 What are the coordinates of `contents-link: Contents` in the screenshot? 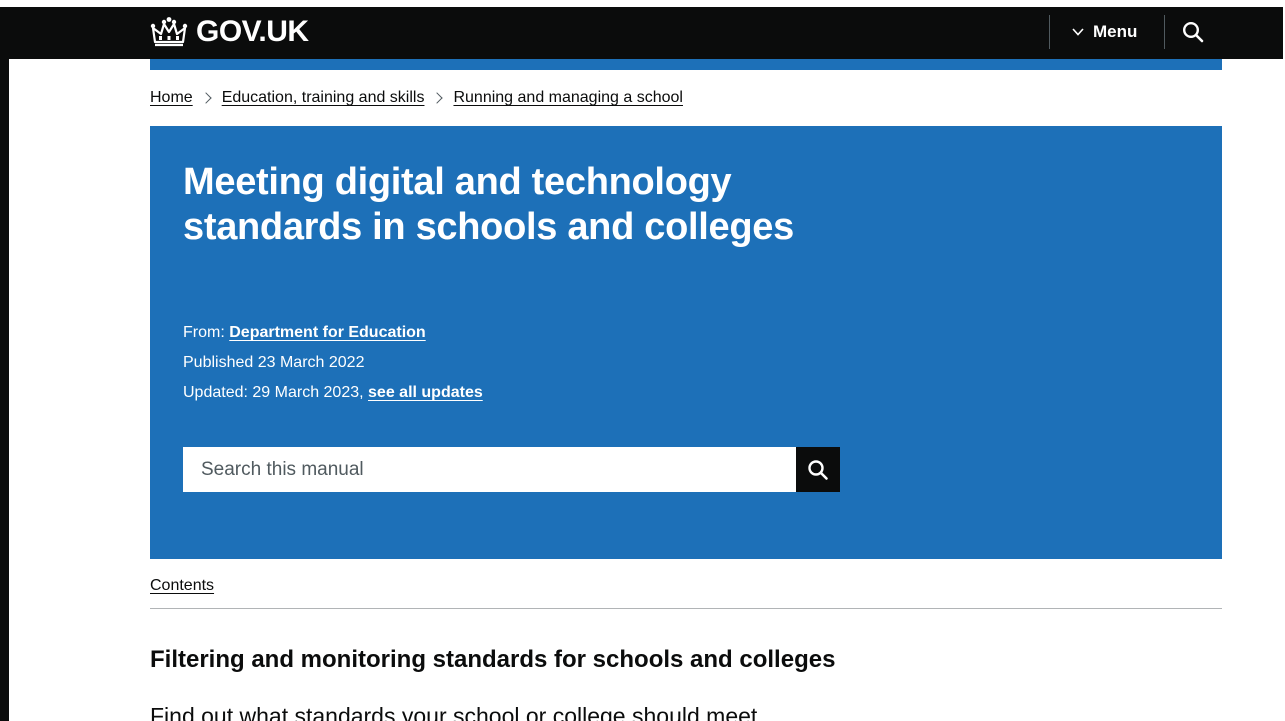 It's located at (182, 586).